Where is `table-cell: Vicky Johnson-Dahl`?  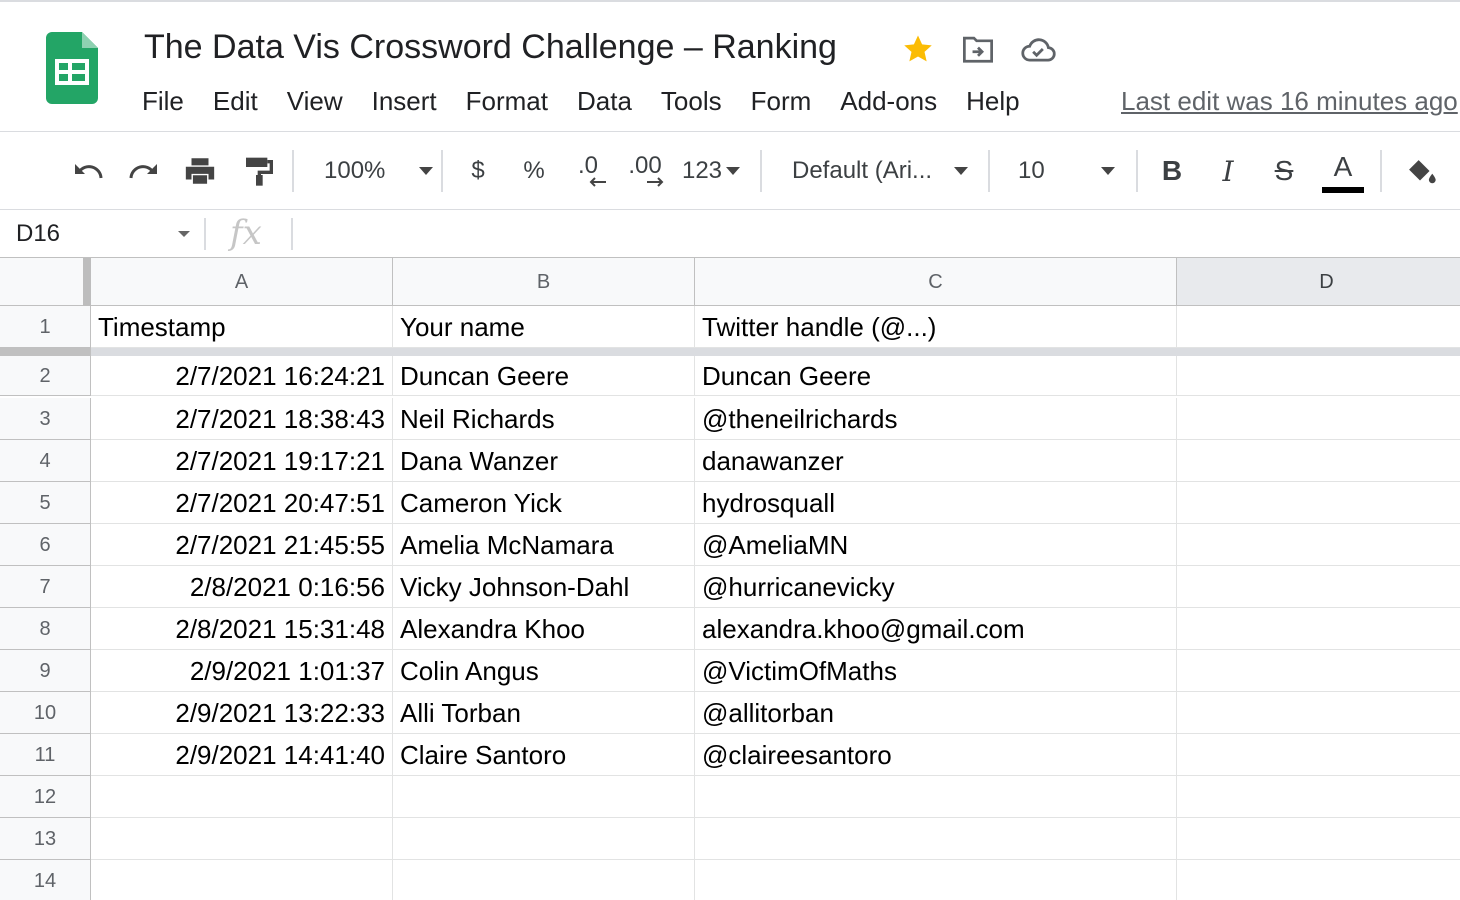 table-cell: Vicky Johnson-Dahl is located at coordinates (544, 587).